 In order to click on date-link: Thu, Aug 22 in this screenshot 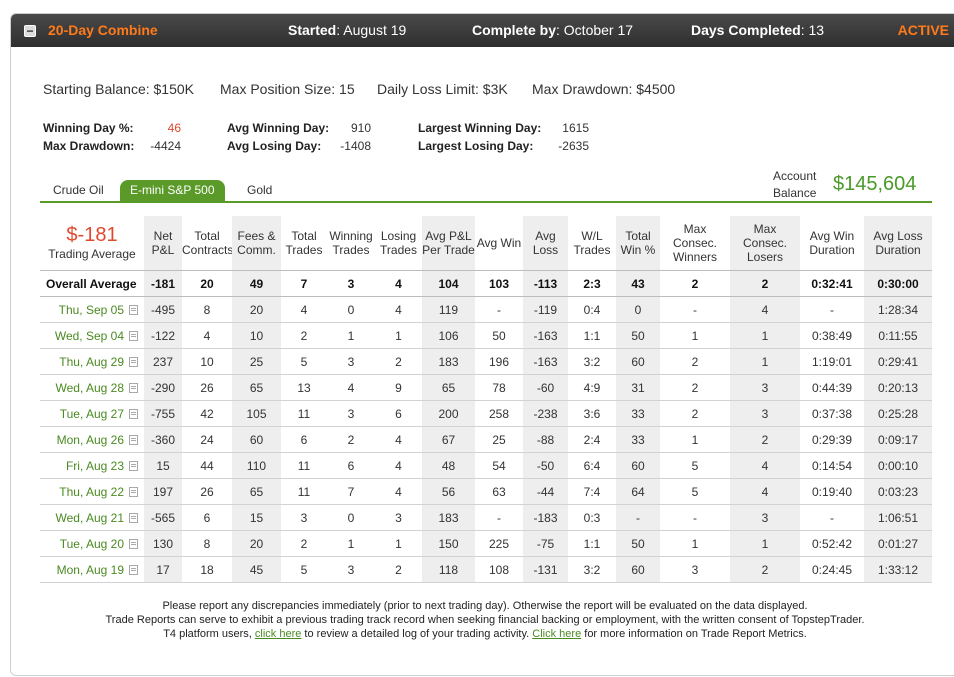, I will do `click(91, 492)`.